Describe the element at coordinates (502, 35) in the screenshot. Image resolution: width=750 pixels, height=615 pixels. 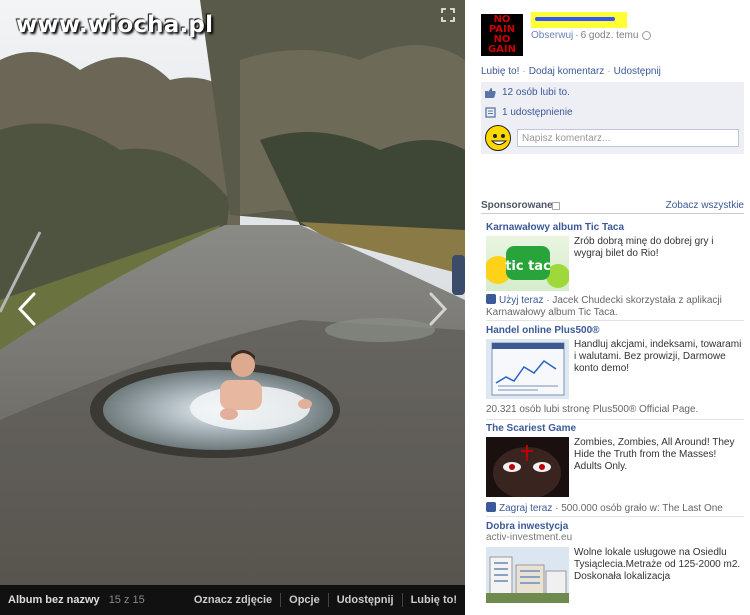
I see `page-avatar: NO PAIN NO GAIN` at that location.